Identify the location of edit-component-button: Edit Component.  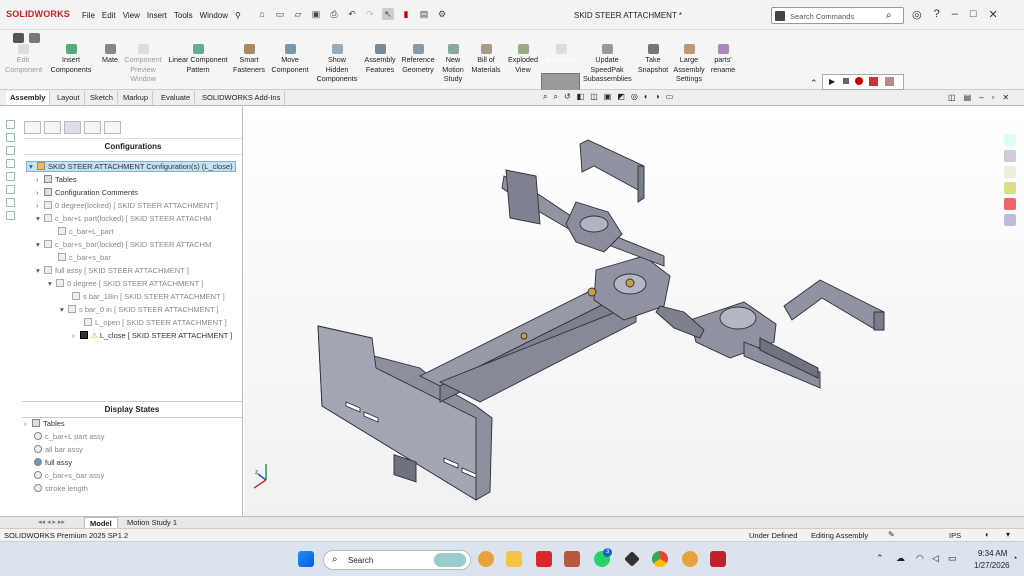
(23, 59).